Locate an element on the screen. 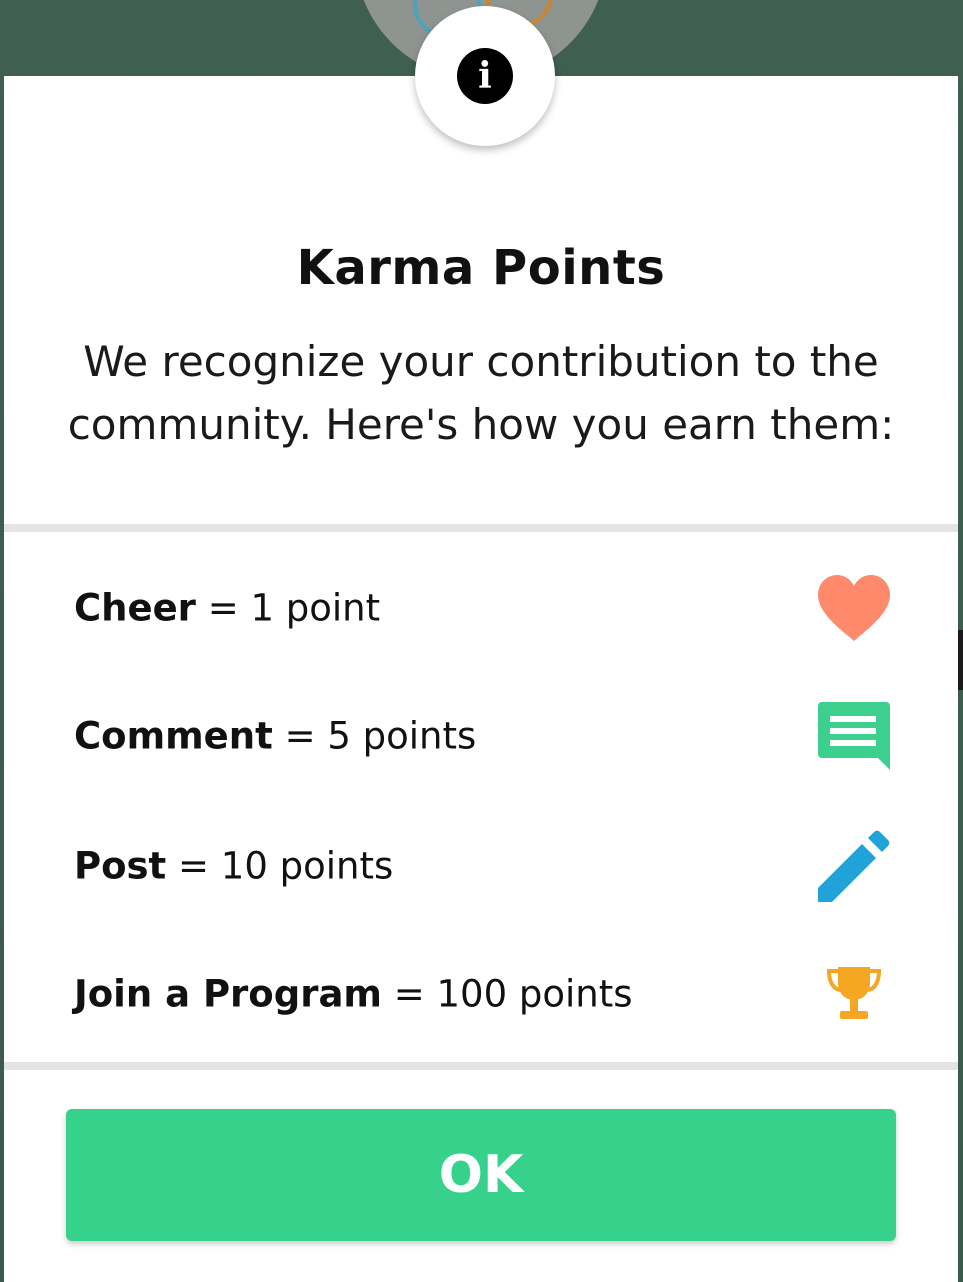 The height and width of the screenshot is (1282, 963). trophy-icon is located at coordinates (854, 994).